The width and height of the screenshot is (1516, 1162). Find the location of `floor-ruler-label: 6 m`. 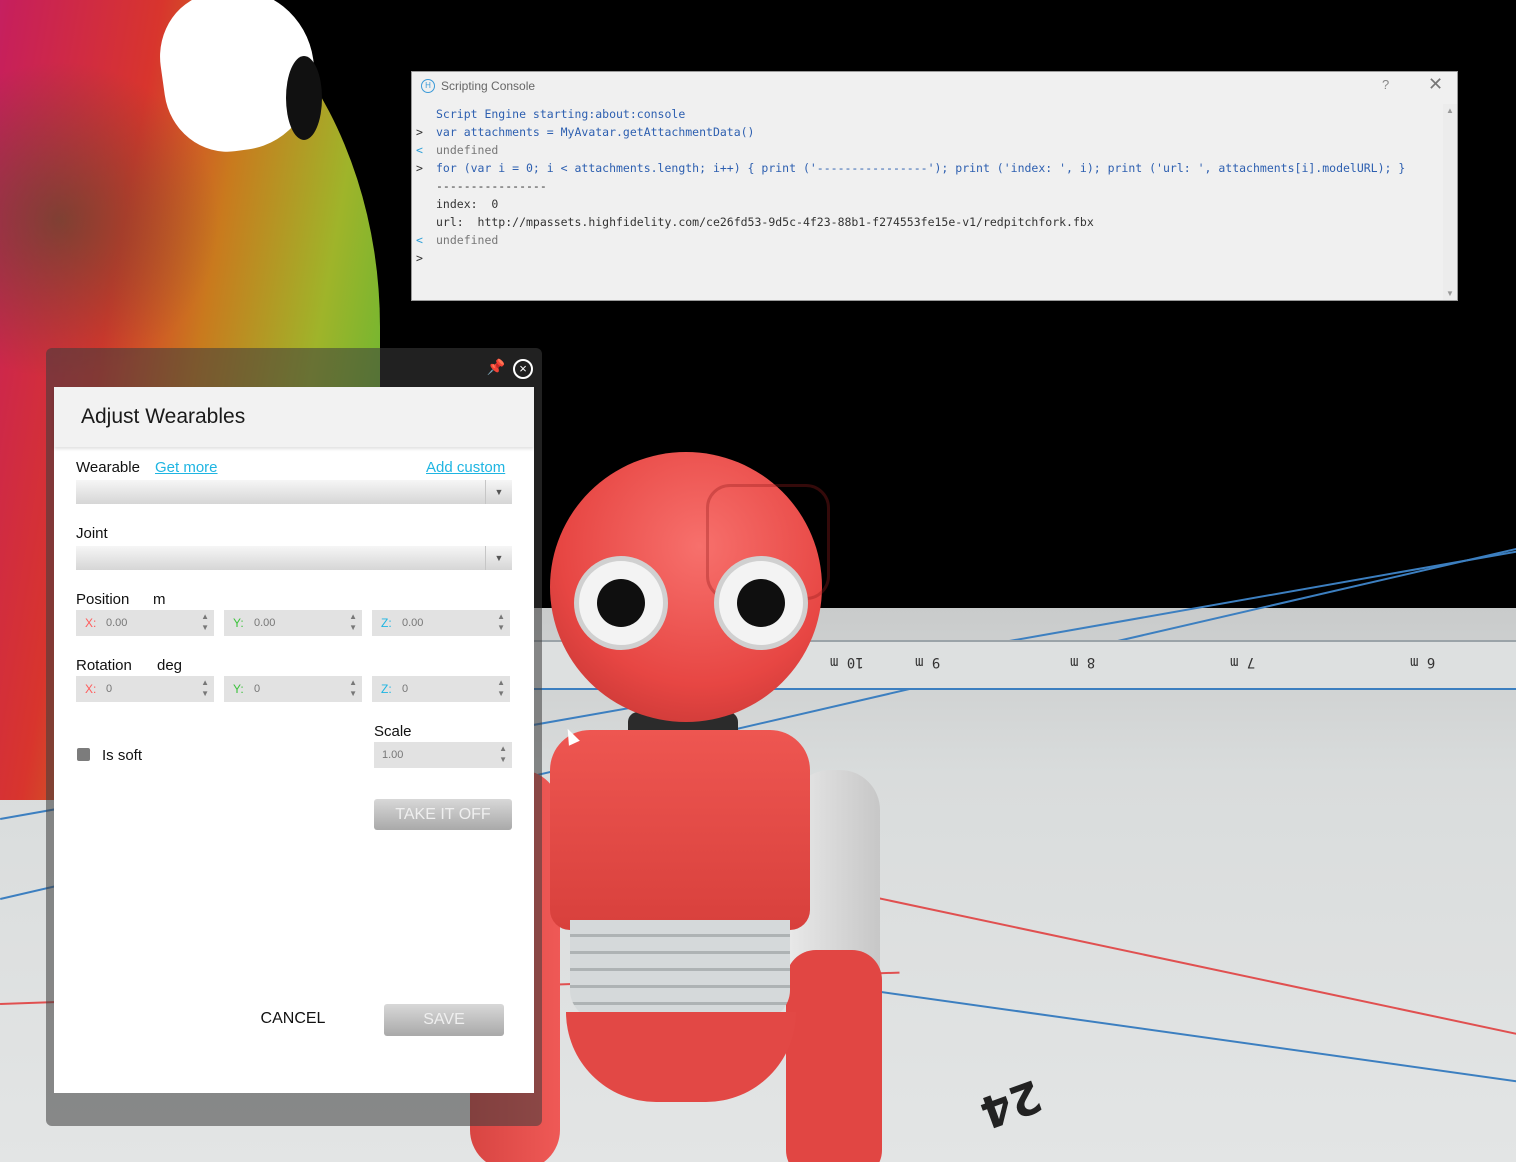

floor-ruler-label: 6 m is located at coordinates (1423, 662).